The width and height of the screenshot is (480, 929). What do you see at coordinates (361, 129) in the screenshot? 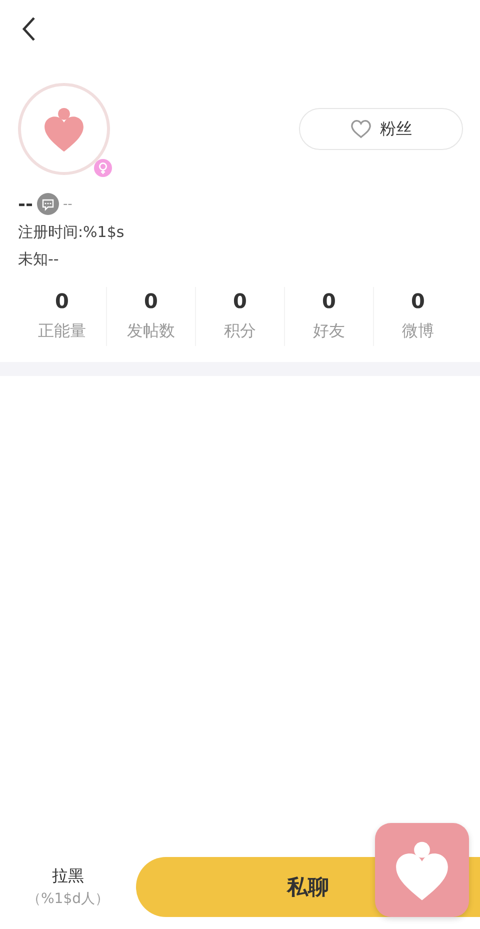
I see `heart-icon` at bounding box center [361, 129].